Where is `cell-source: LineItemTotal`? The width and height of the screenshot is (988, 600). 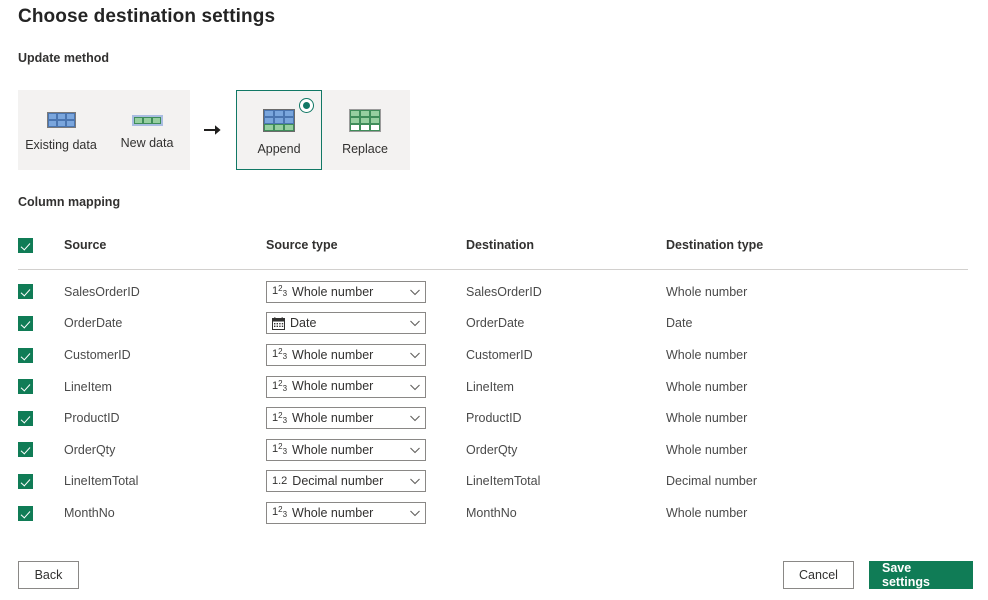 cell-source: LineItemTotal is located at coordinates (101, 481).